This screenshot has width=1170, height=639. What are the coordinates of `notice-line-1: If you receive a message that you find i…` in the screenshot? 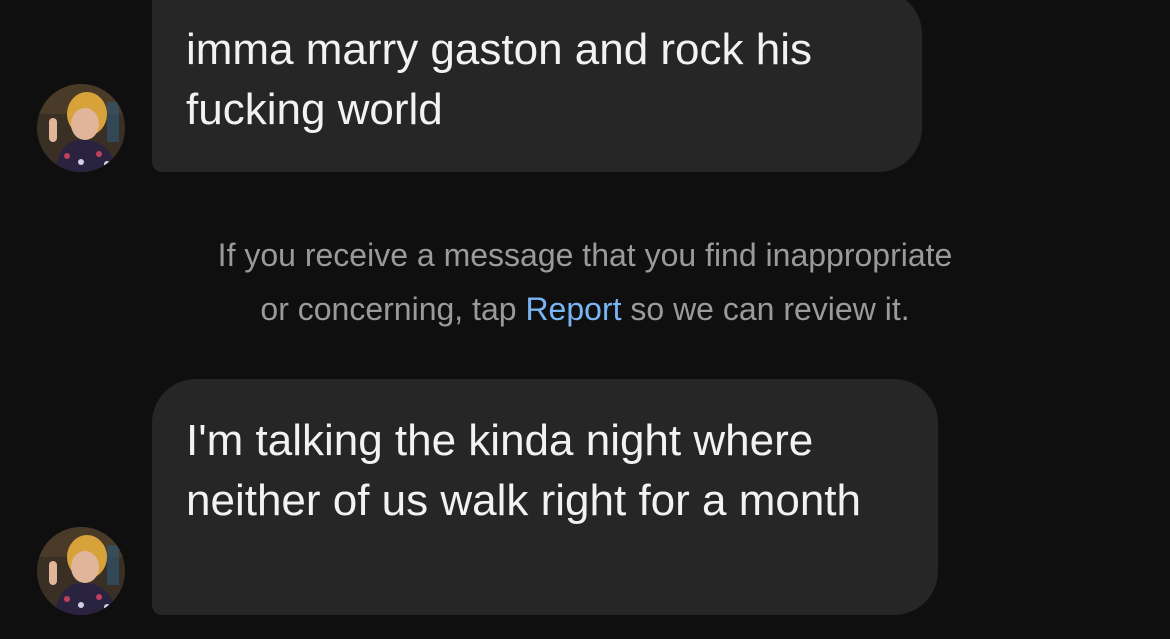 It's located at (585, 255).